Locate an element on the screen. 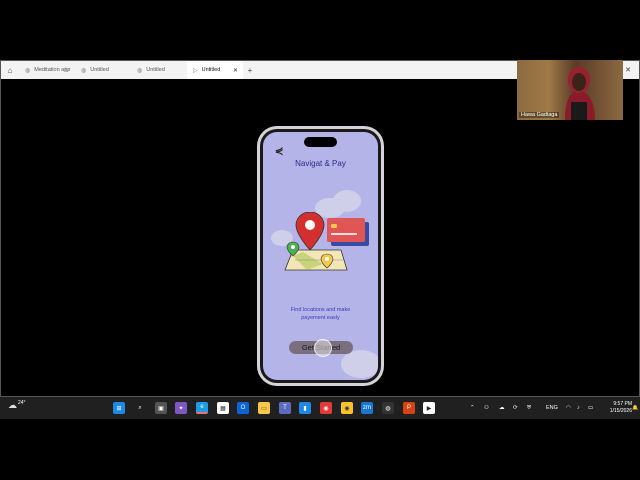 The image size is (640, 480). volume-icon: ♪ is located at coordinates (578, 408).